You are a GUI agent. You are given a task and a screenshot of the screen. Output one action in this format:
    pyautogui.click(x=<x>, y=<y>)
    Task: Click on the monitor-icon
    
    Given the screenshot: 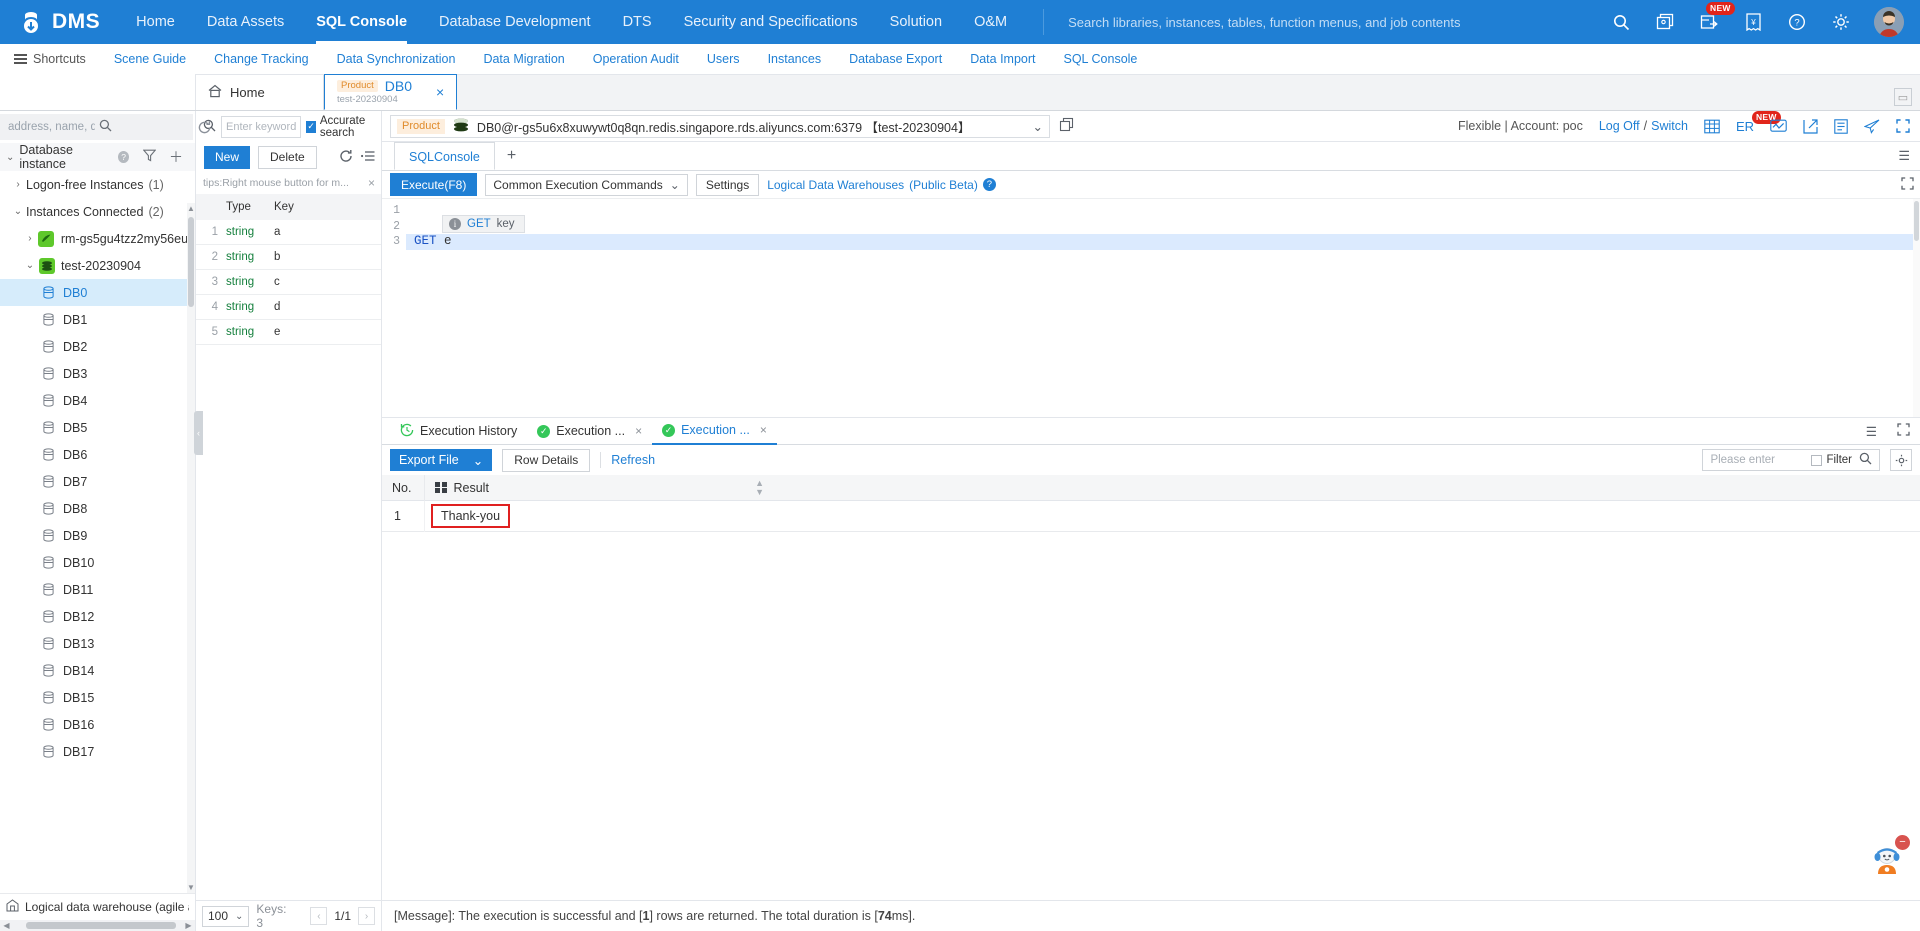 What is the action you would take?
    pyautogui.click(x=1778, y=126)
    